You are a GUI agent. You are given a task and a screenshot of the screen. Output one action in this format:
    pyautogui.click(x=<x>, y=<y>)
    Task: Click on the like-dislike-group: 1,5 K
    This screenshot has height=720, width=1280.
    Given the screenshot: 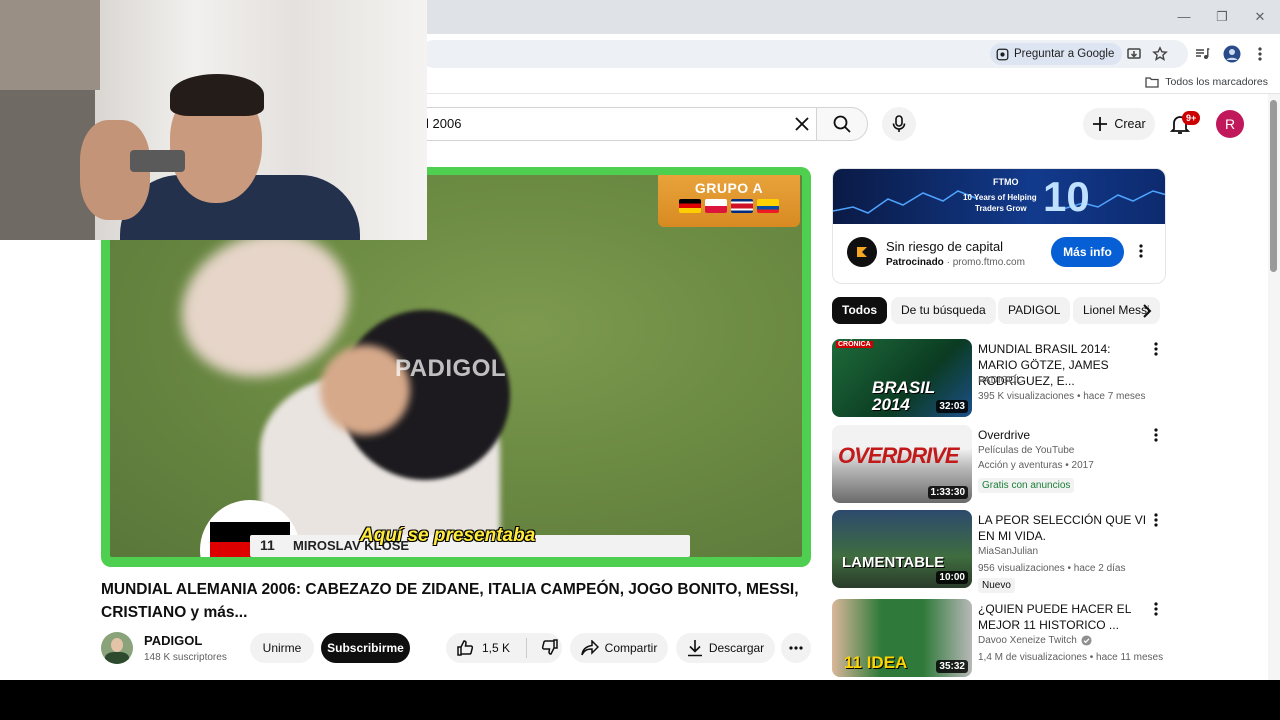 What is the action you would take?
    pyautogui.click(x=504, y=648)
    